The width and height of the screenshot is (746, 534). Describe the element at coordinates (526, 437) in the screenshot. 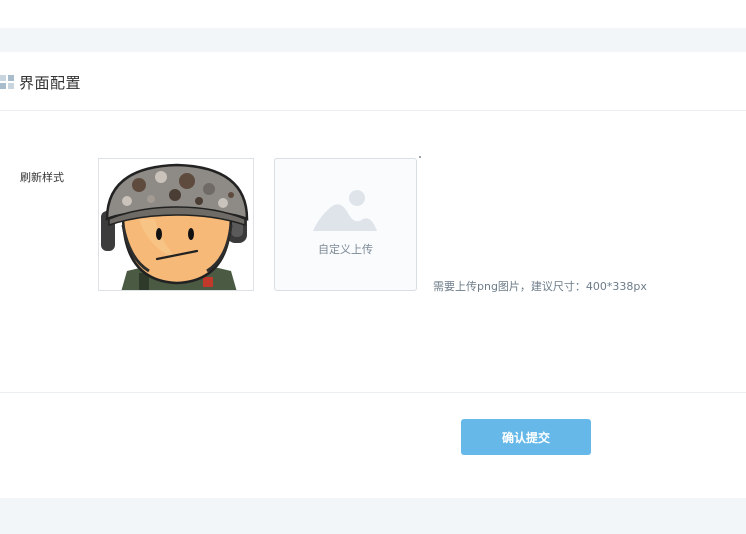

I see `confirm-submit-button: 确认提交` at that location.